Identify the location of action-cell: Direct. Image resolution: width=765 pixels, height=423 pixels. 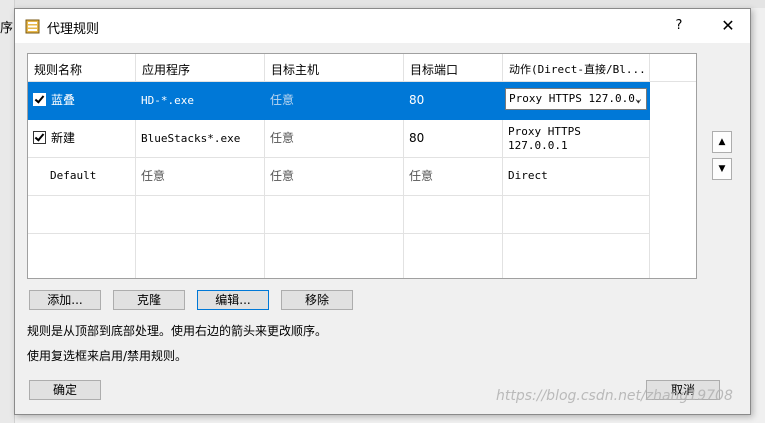
(576, 177).